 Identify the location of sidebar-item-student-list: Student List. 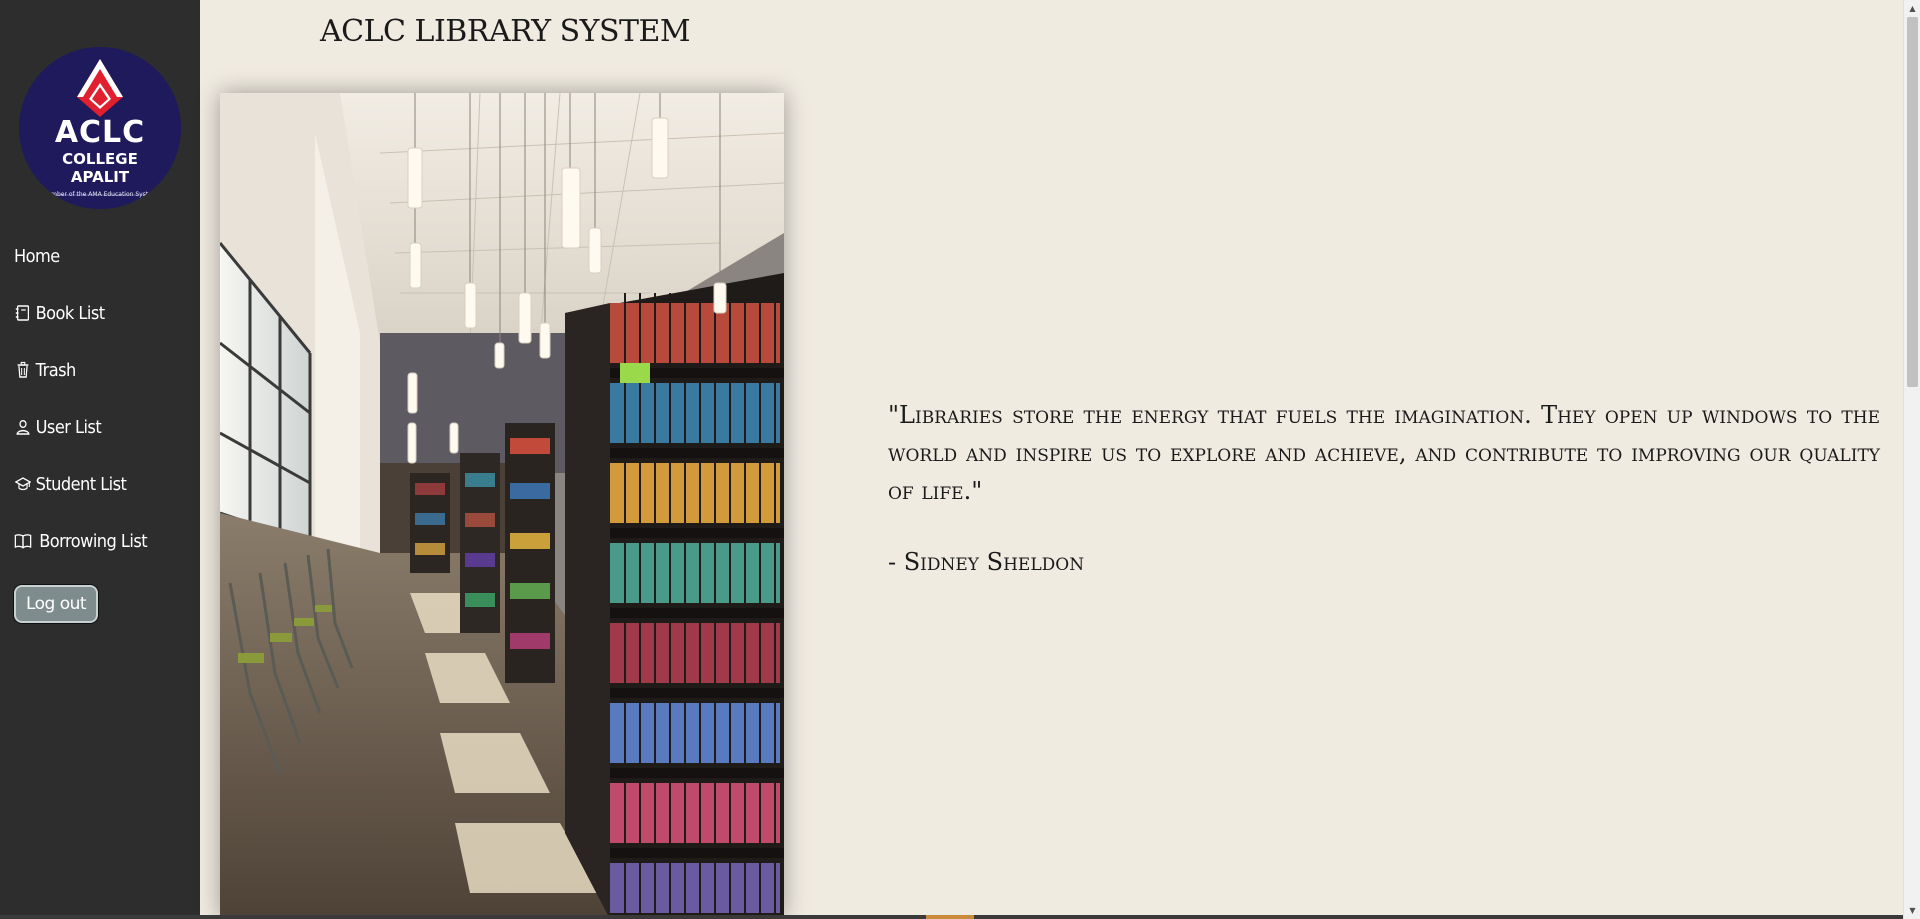
(70, 484).